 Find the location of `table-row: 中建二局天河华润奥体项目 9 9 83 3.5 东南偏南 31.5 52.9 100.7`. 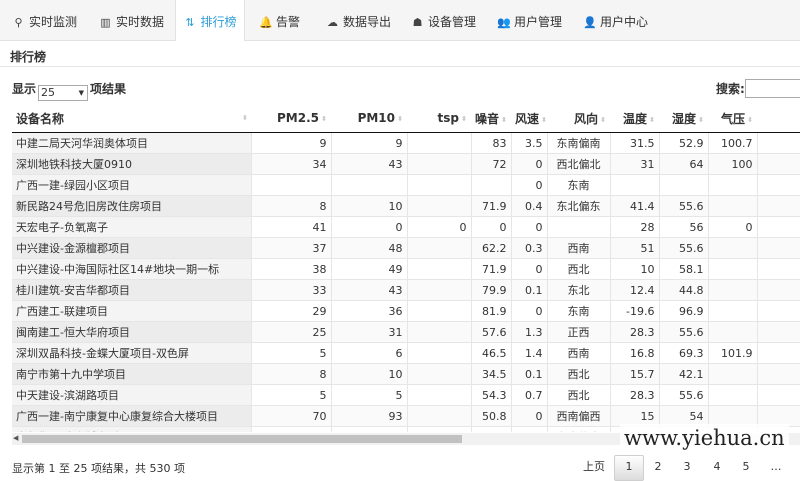

table-row: 中建二局天河华润奥体项目 9 9 83 3.5 东南偏南 31.5 52.9 100.7 is located at coordinates (406, 143).